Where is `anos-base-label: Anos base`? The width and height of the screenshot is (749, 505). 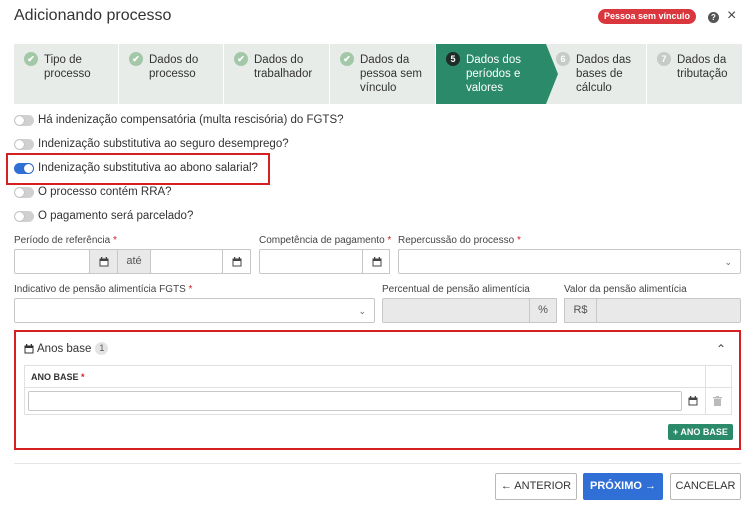 anos-base-label: Anos base is located at coordinates (64, 348).